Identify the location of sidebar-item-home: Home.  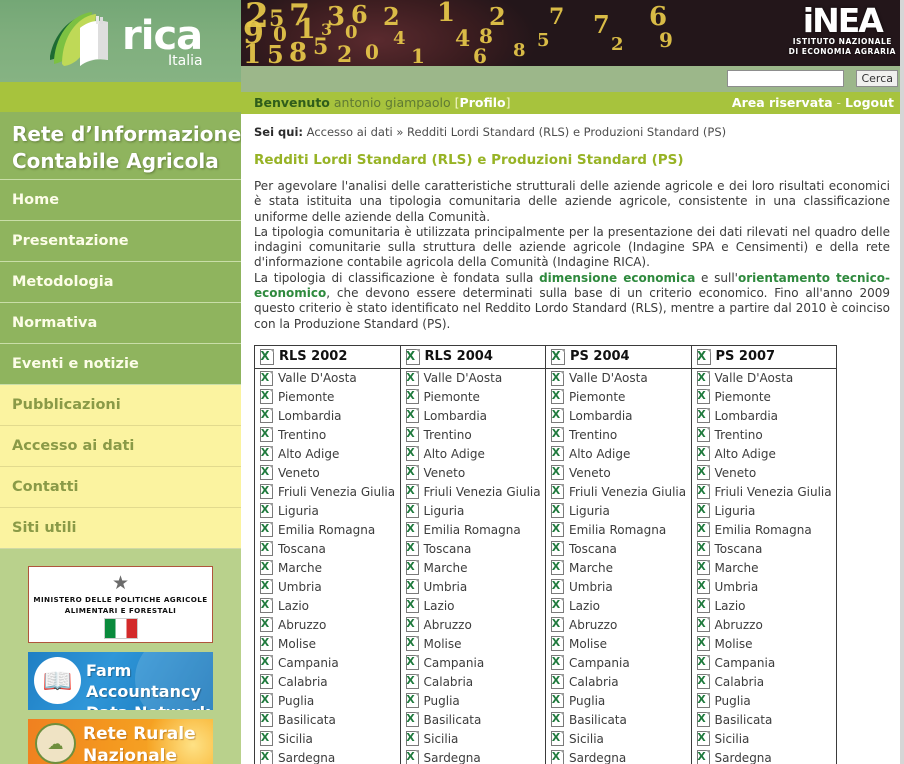
(120, 200).